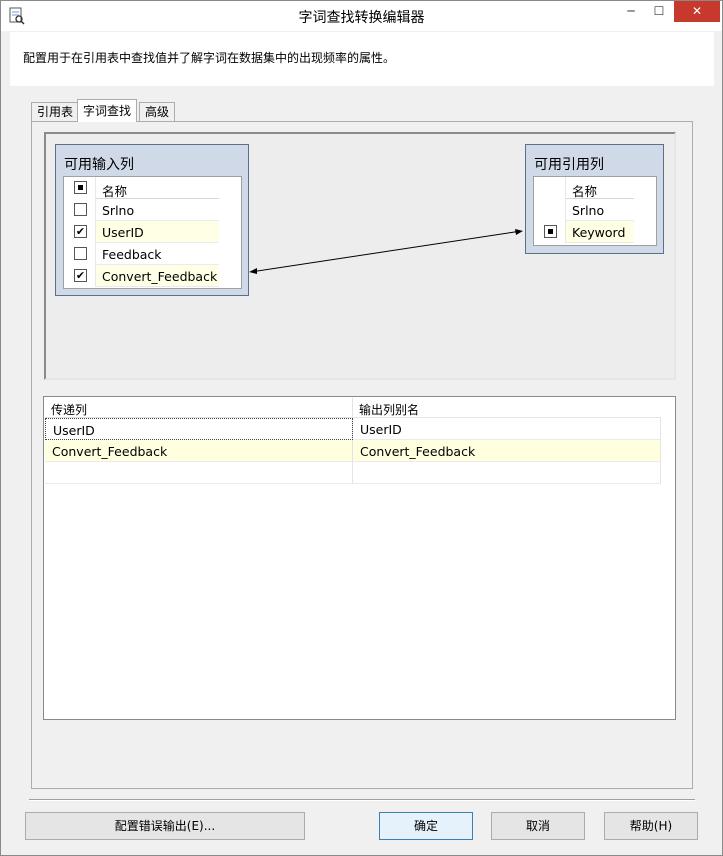 This screenshot has height=856, width=723. I want to click on input-name-header: 名称, so click(115, 191).